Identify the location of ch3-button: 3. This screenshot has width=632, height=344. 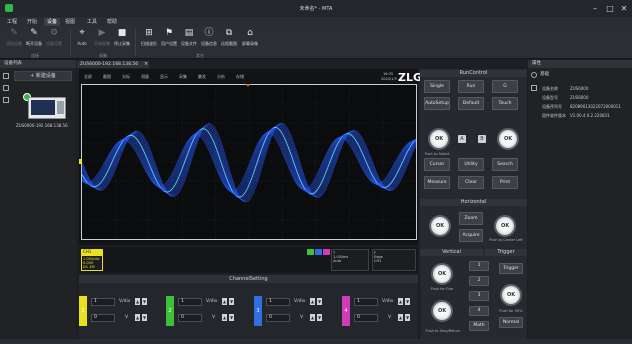
(479, 296).